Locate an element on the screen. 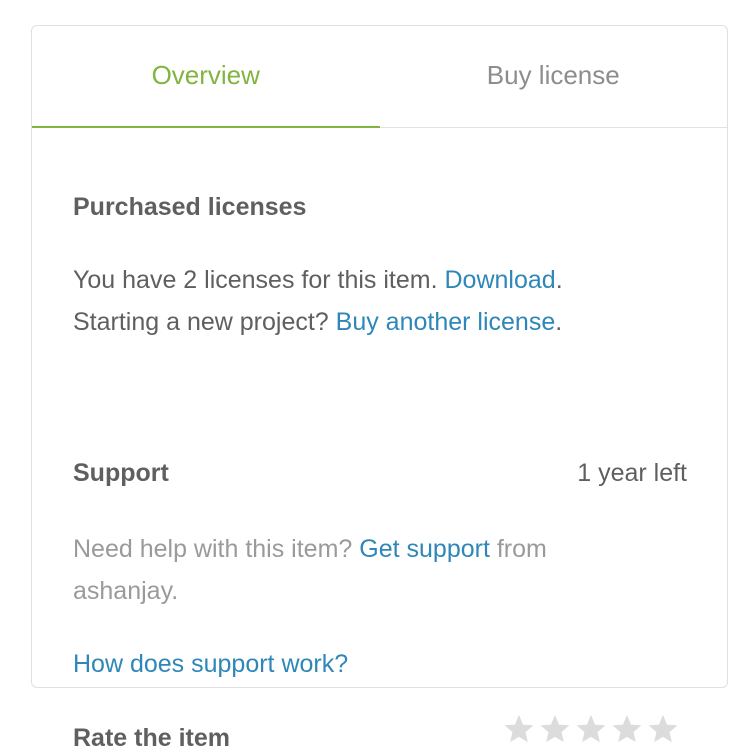  support-status: 1 year left is located at coordinates (632, 473).